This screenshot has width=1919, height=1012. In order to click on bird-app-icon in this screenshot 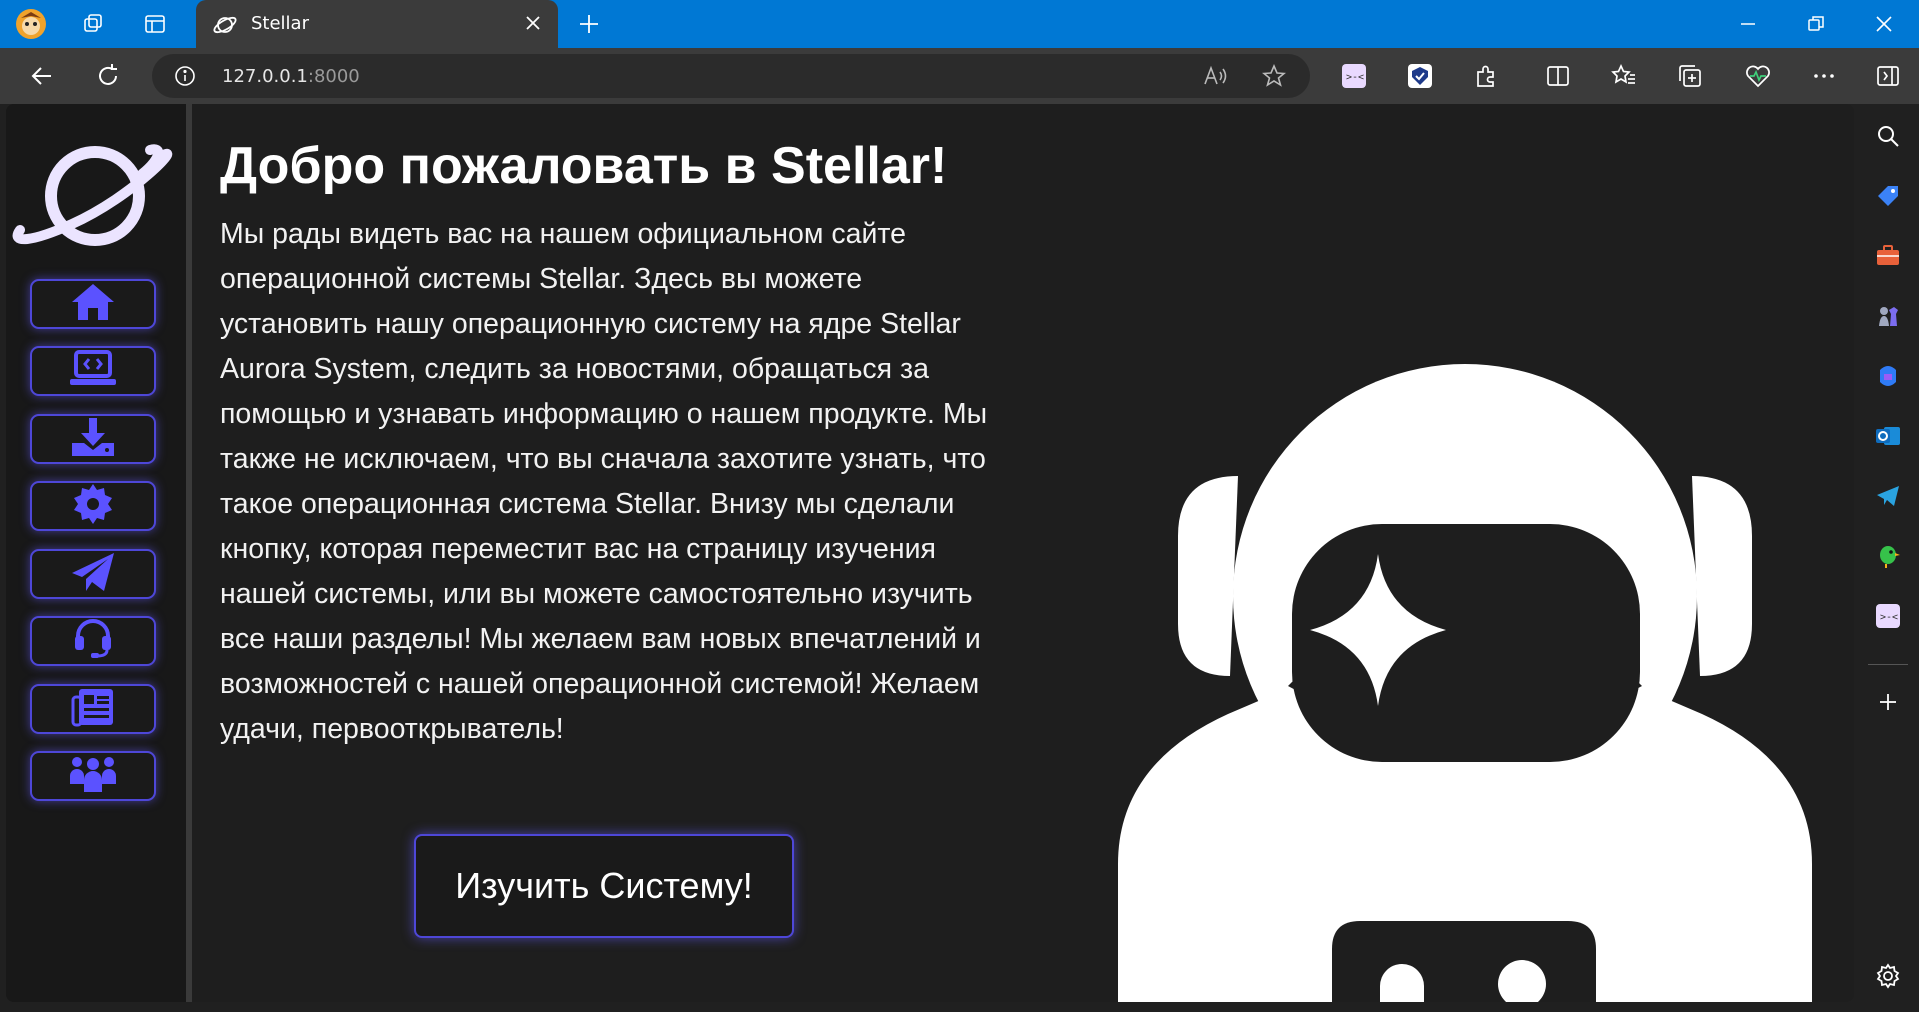, I will do `click(1888, 556)`.